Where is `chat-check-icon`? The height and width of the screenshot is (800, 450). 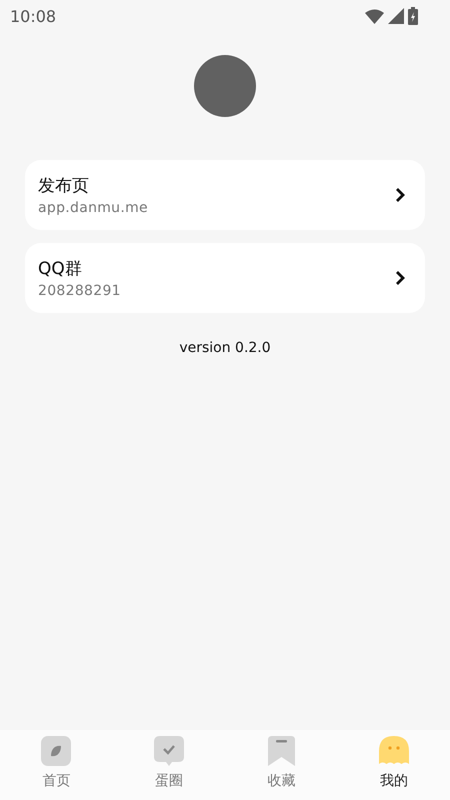
chat-check-icon is located at coordinates (169, 751).